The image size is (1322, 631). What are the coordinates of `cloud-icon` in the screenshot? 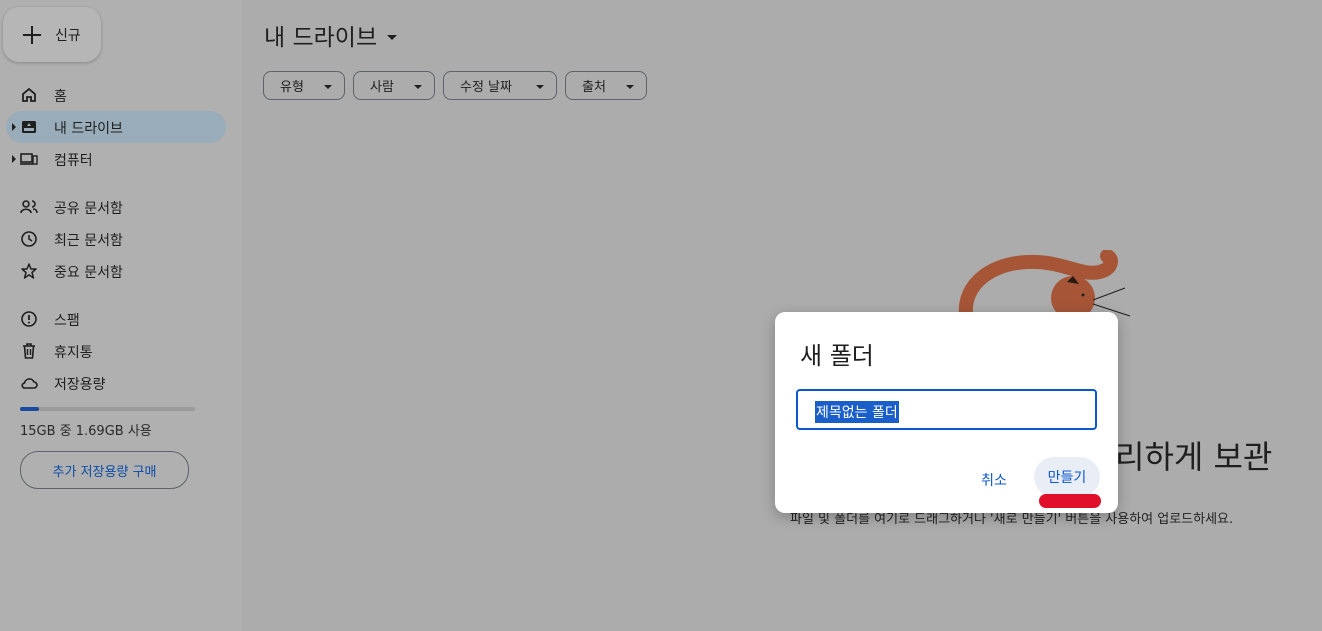 It's located at (29, 383).